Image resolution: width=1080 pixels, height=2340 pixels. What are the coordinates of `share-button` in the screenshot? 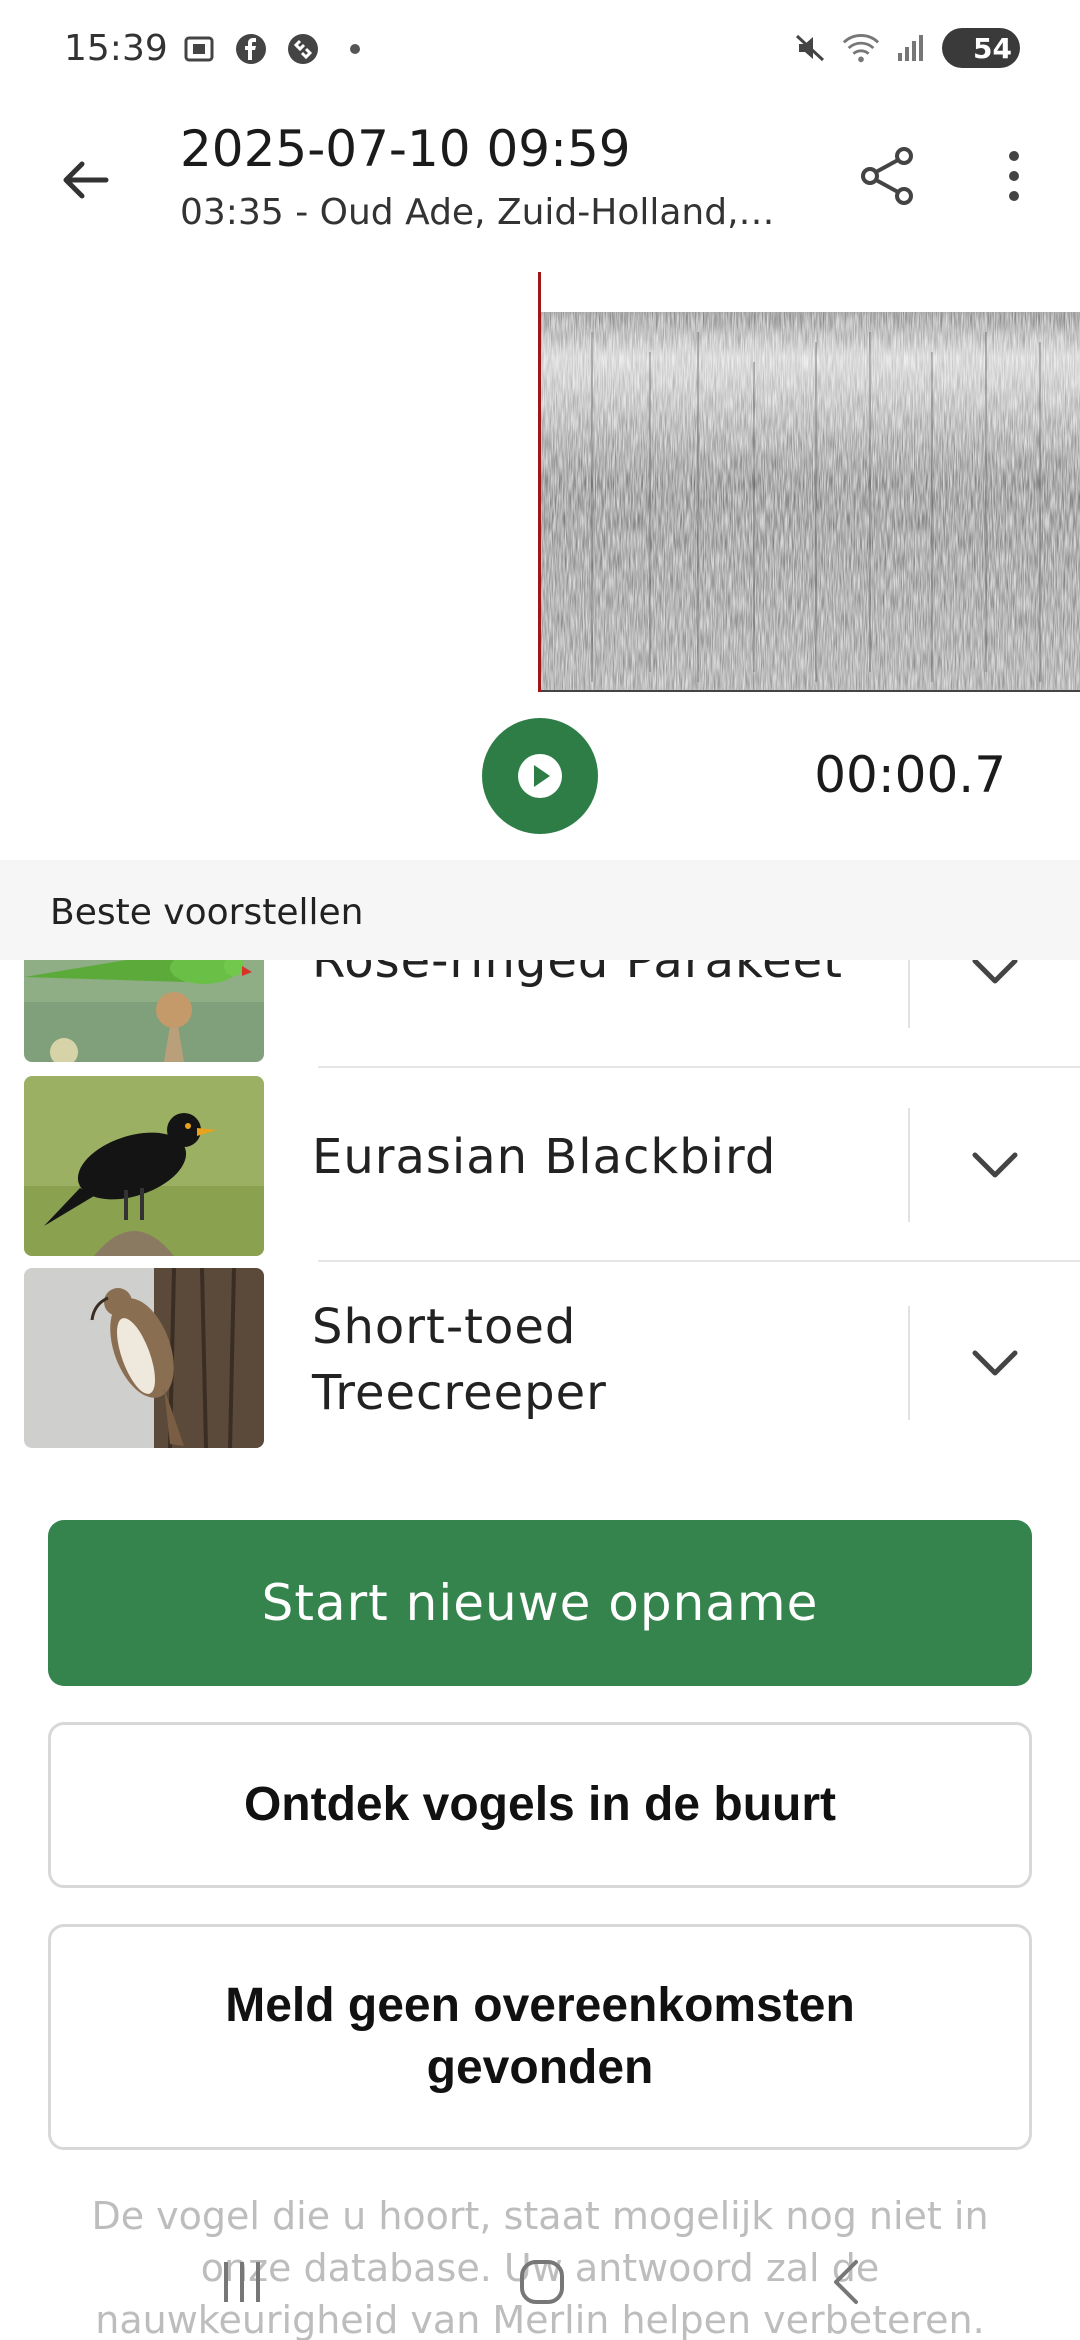 It's located at (888, 176).